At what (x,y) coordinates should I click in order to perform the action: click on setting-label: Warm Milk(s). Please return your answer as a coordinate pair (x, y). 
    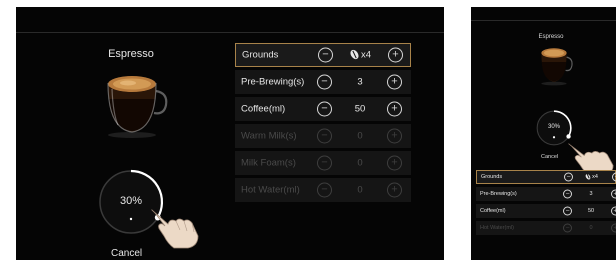
    Looking at the image, I should click on (269, 136).